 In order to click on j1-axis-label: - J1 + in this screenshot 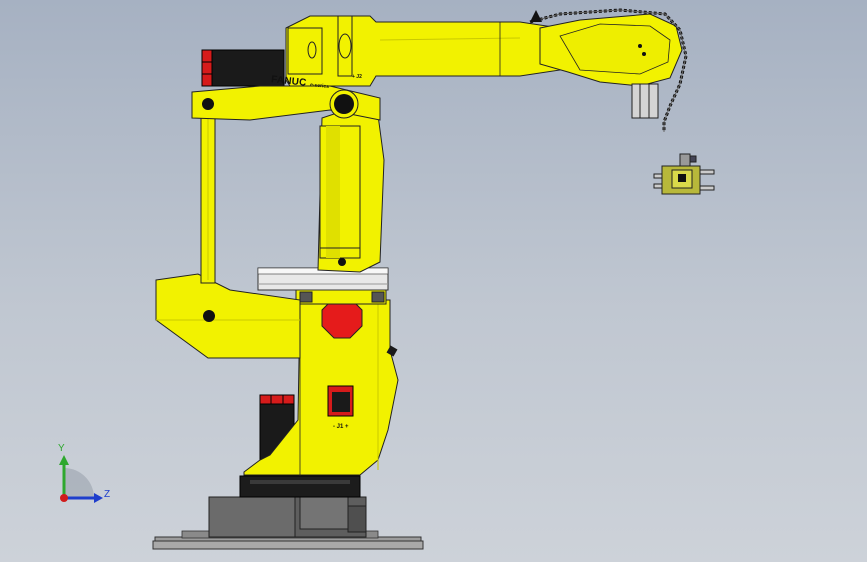, I will do `click(341, 427)`.